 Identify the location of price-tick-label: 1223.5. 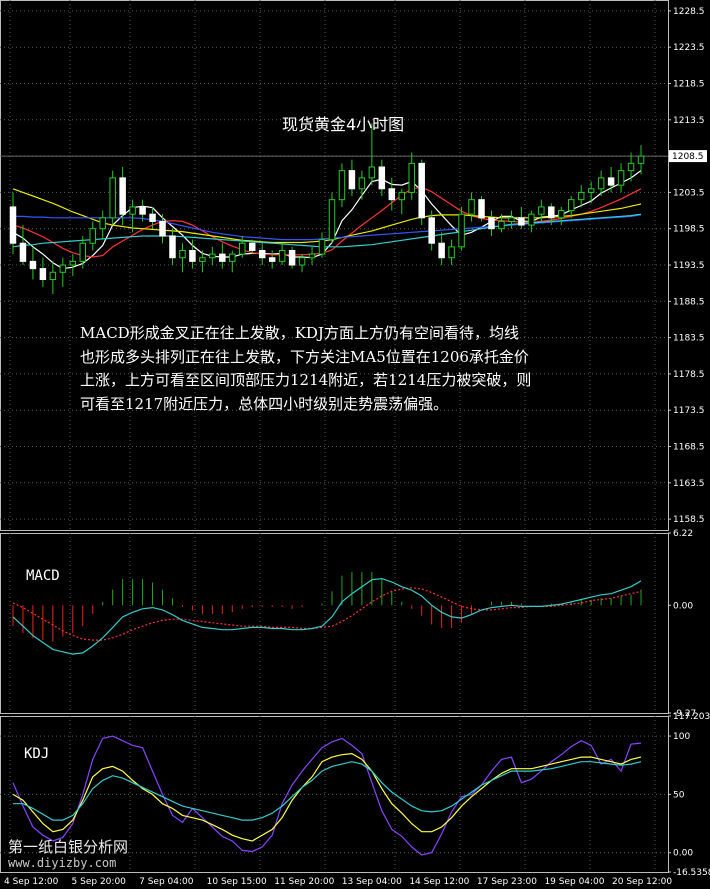
(689, 48).